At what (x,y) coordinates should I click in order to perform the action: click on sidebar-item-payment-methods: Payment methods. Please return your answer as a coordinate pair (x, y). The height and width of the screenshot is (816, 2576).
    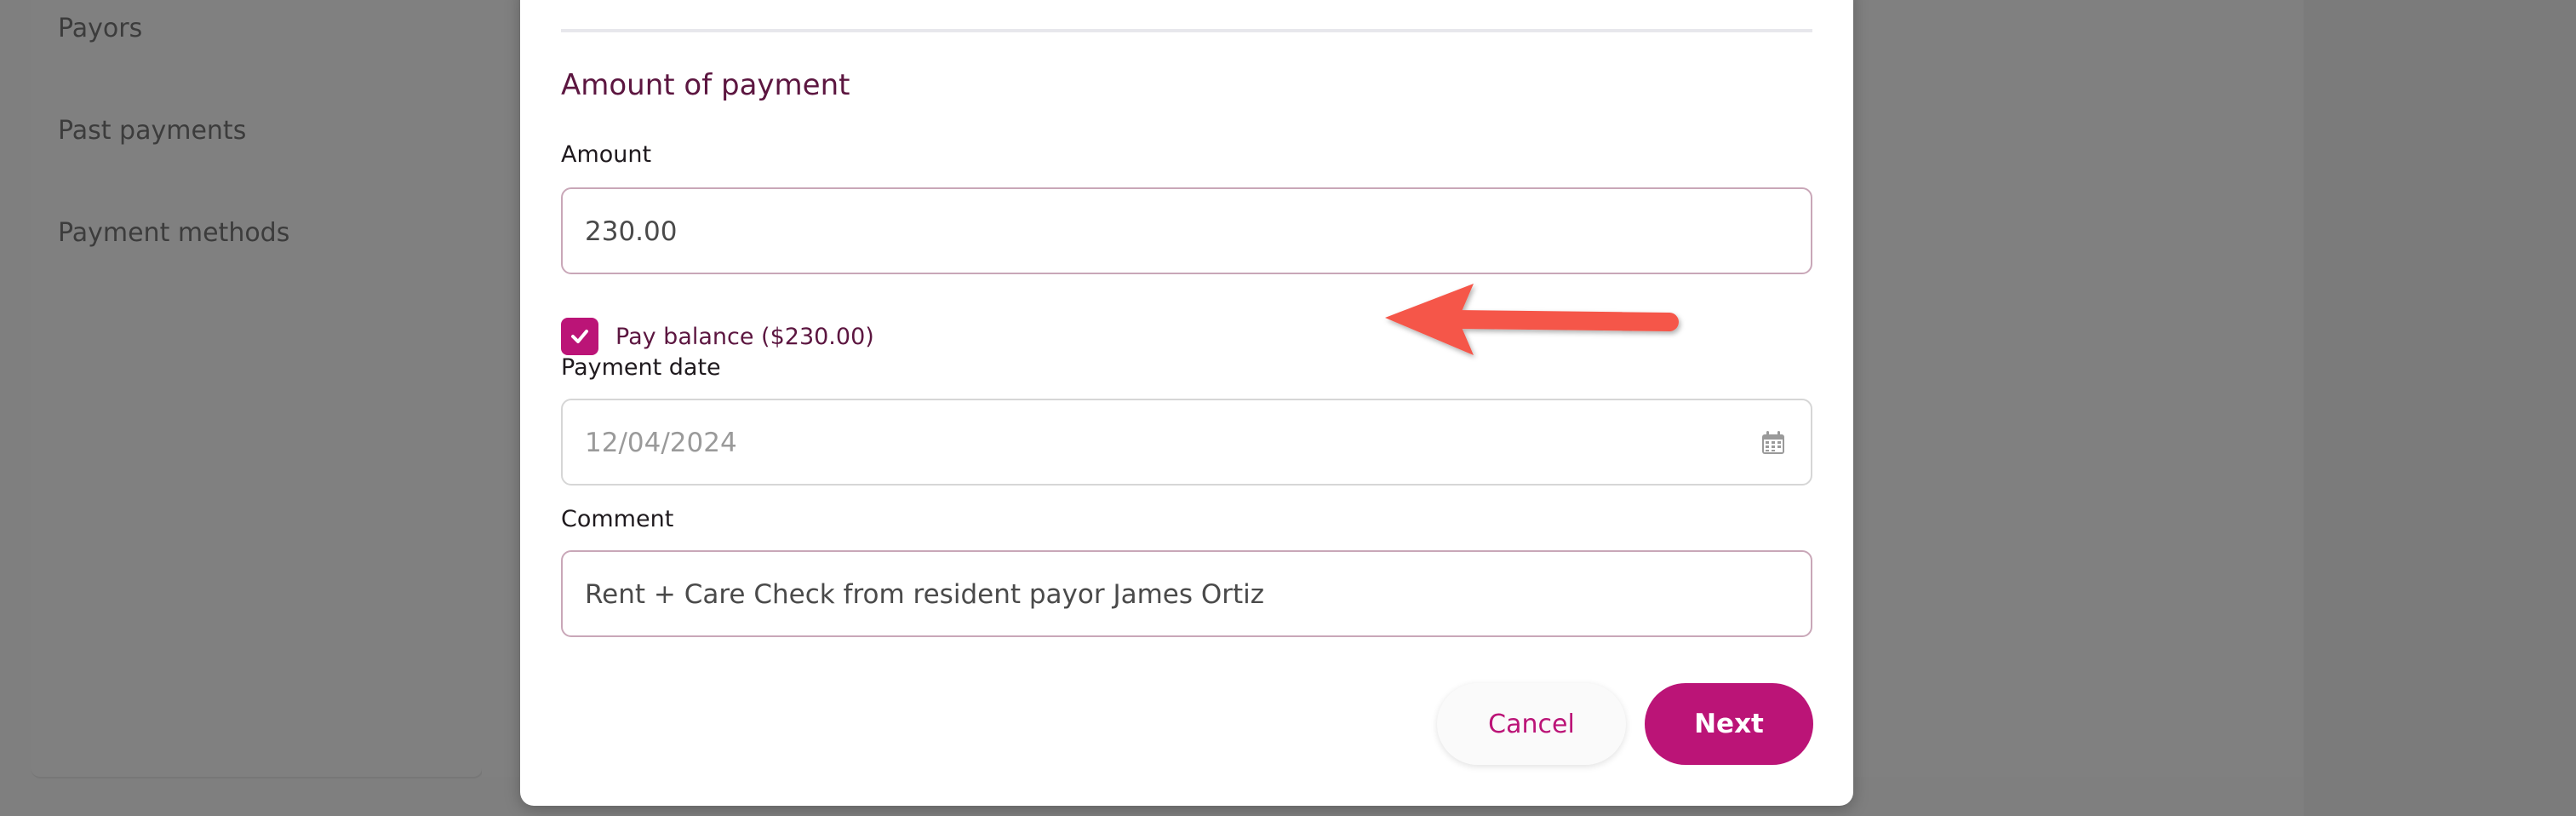
    Looking at the image, I should click on (174, 233).